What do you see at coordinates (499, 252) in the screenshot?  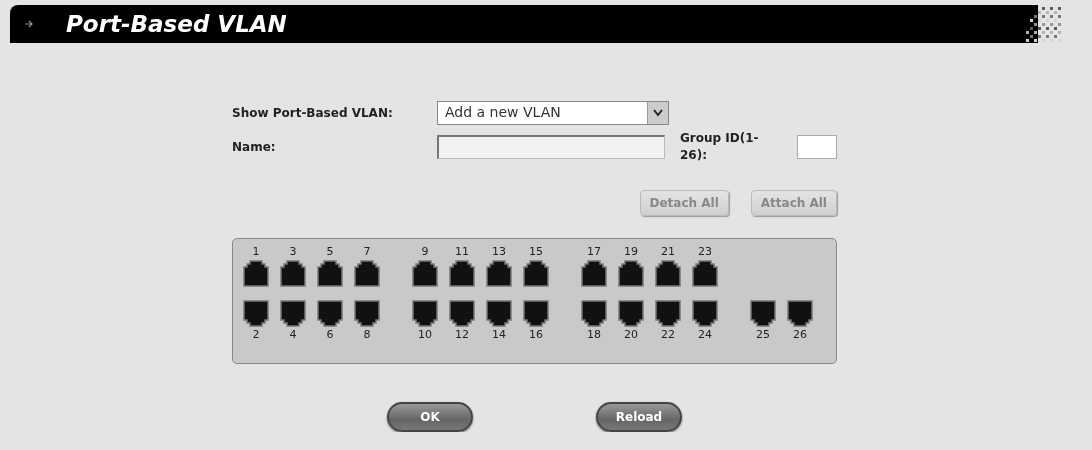 I see `port-number: 13` at bounding box center [499, 252].